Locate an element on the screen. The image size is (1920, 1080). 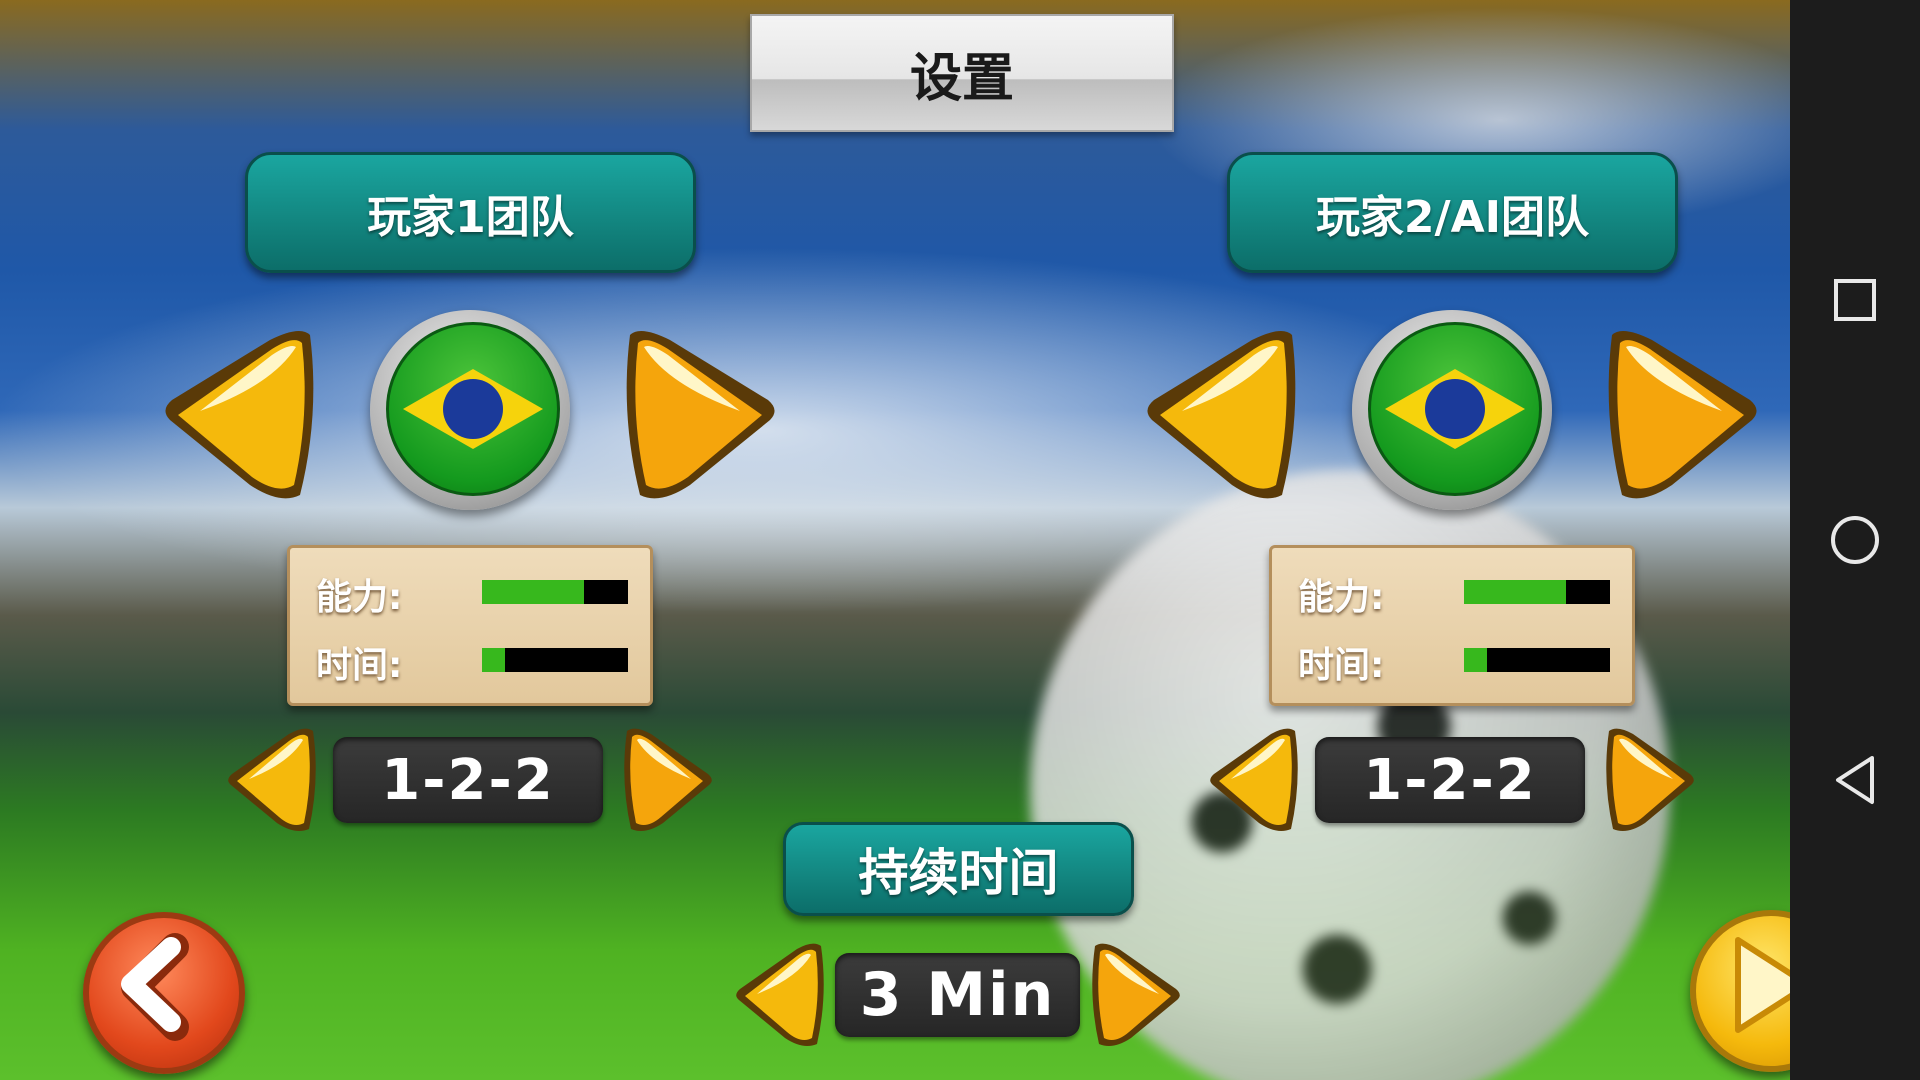
player1-stats-panel: 能力: 时间: is located at coordinates (470, 625).